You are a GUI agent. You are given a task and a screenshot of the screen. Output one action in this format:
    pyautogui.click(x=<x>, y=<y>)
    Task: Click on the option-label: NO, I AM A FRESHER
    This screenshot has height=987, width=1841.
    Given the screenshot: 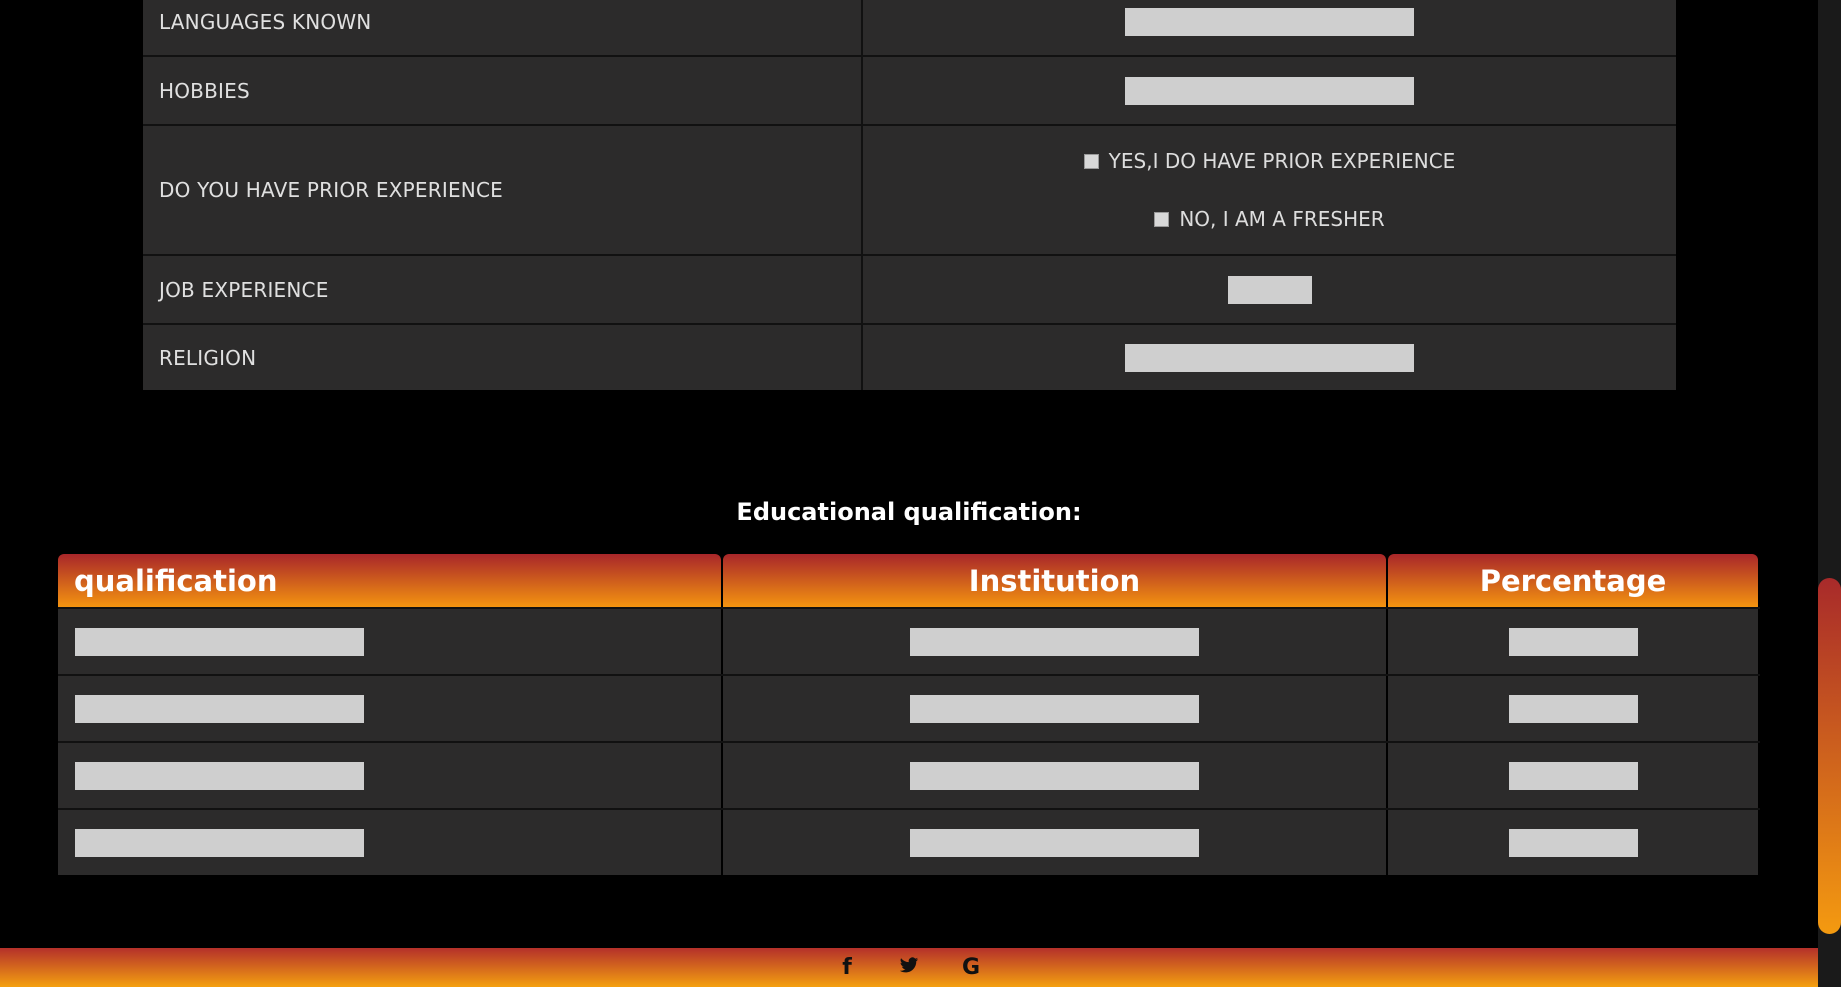 What is the action you would take?
    pyautogui.click(x=1282, y=219)
    